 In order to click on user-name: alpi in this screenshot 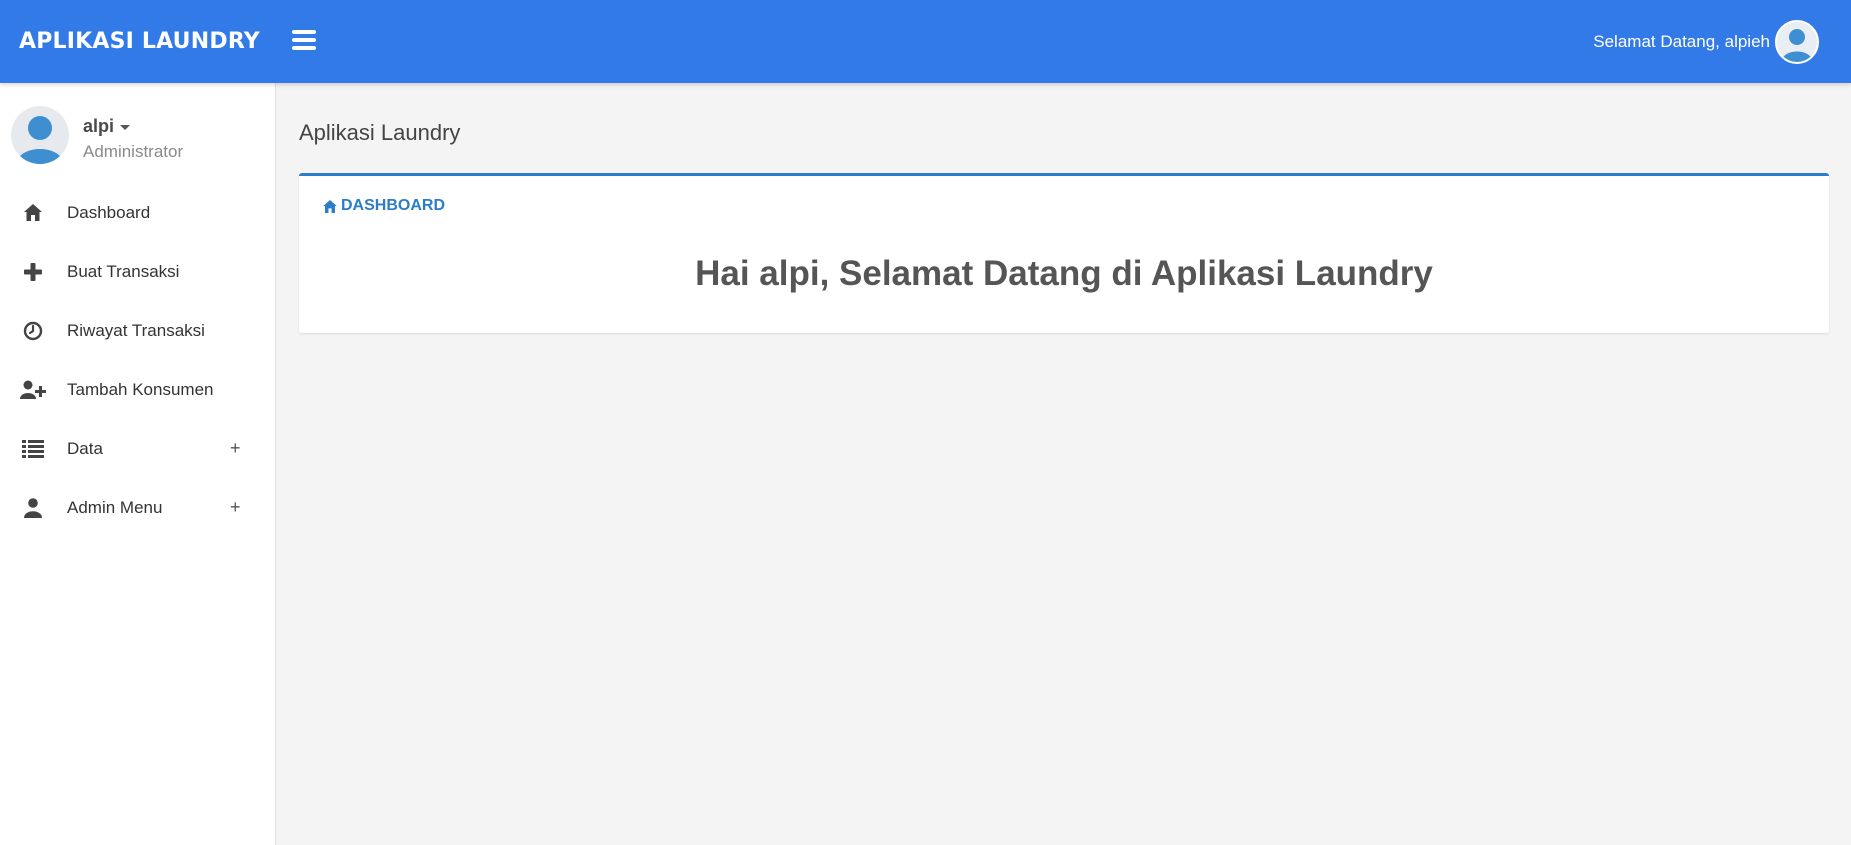, I will do `click(99, 126)`.